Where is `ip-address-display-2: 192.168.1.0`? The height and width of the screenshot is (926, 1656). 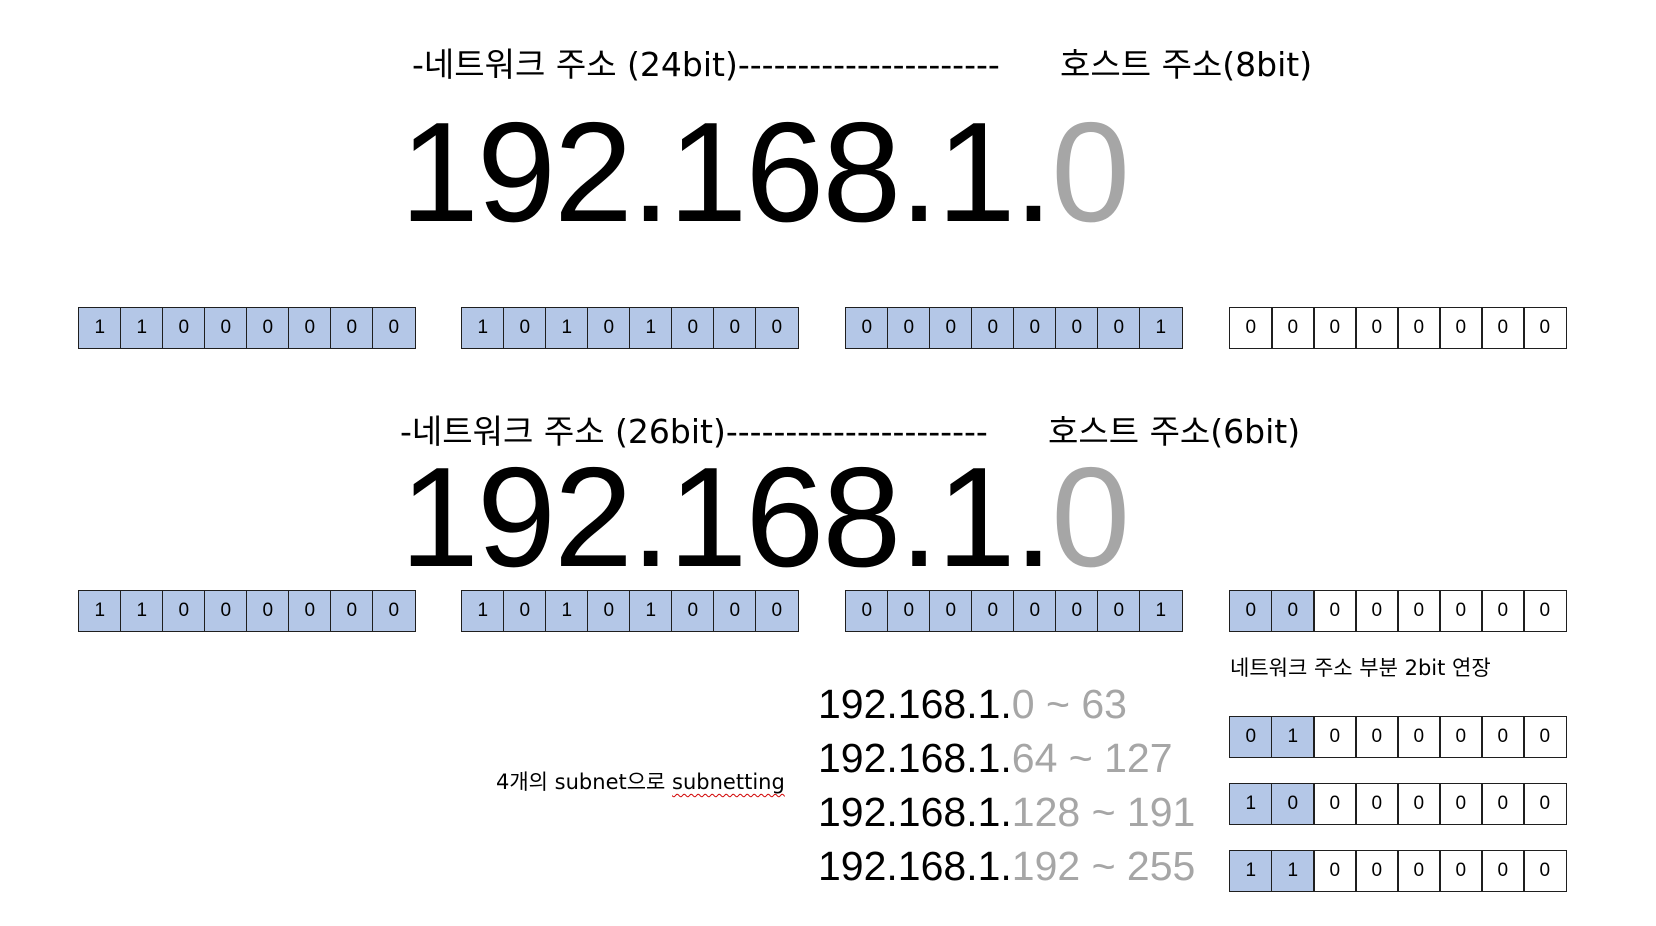 ip-address-display-2: 192.168.1.0 is located at coordinates (765, 518).